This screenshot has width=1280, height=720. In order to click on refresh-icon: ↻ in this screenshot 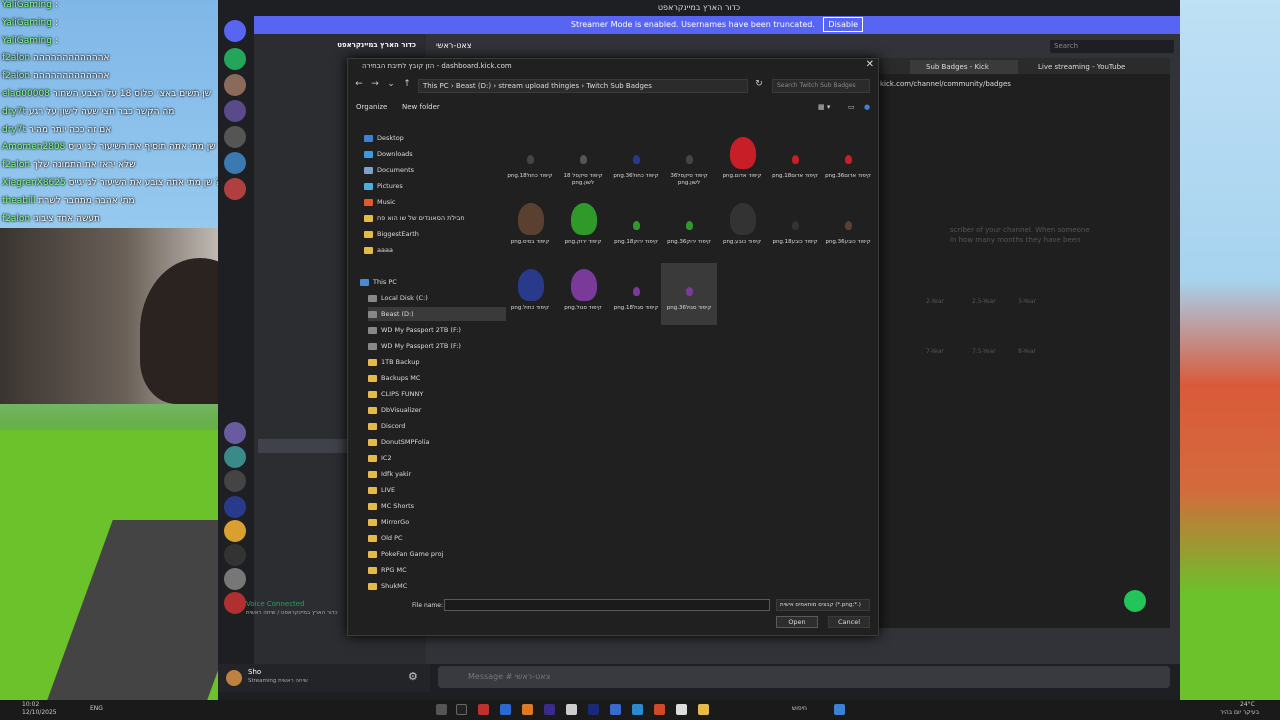, I will do `click(759, 84)`.